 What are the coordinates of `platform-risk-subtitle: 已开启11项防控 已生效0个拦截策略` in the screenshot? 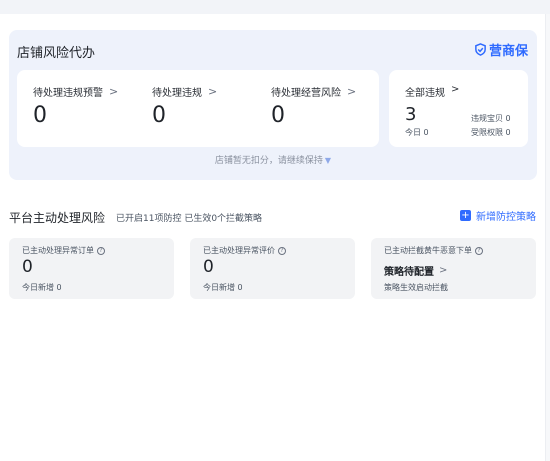 It's located at (189, 219).